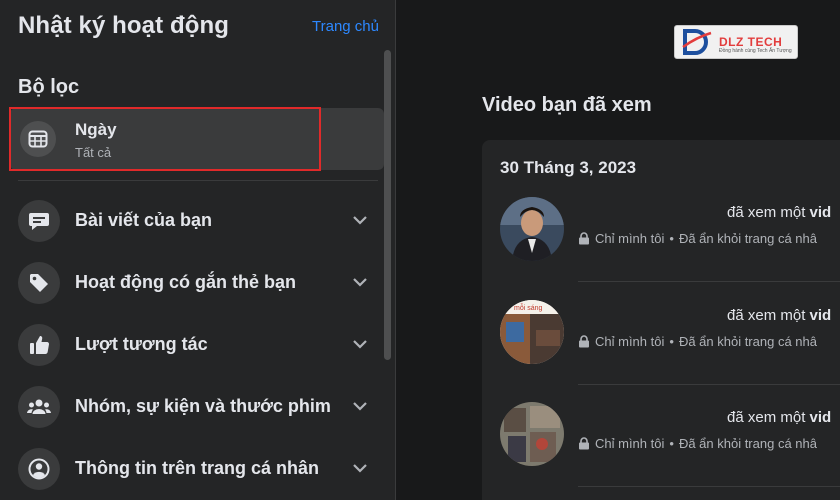  Describe the element at coordinates (39, 407) in the screenshot. I see `group-icon` at that location.